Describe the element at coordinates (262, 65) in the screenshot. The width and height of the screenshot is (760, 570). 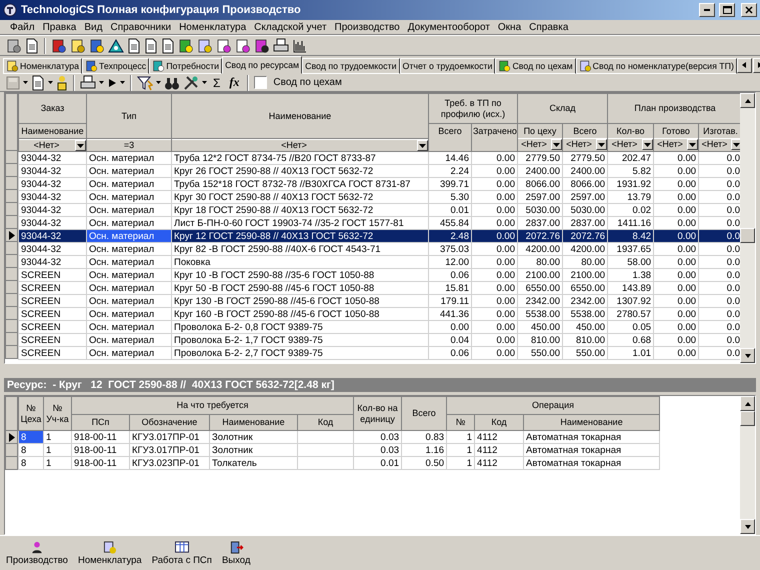
I see `tab: Свод по ресурсам` at that location.